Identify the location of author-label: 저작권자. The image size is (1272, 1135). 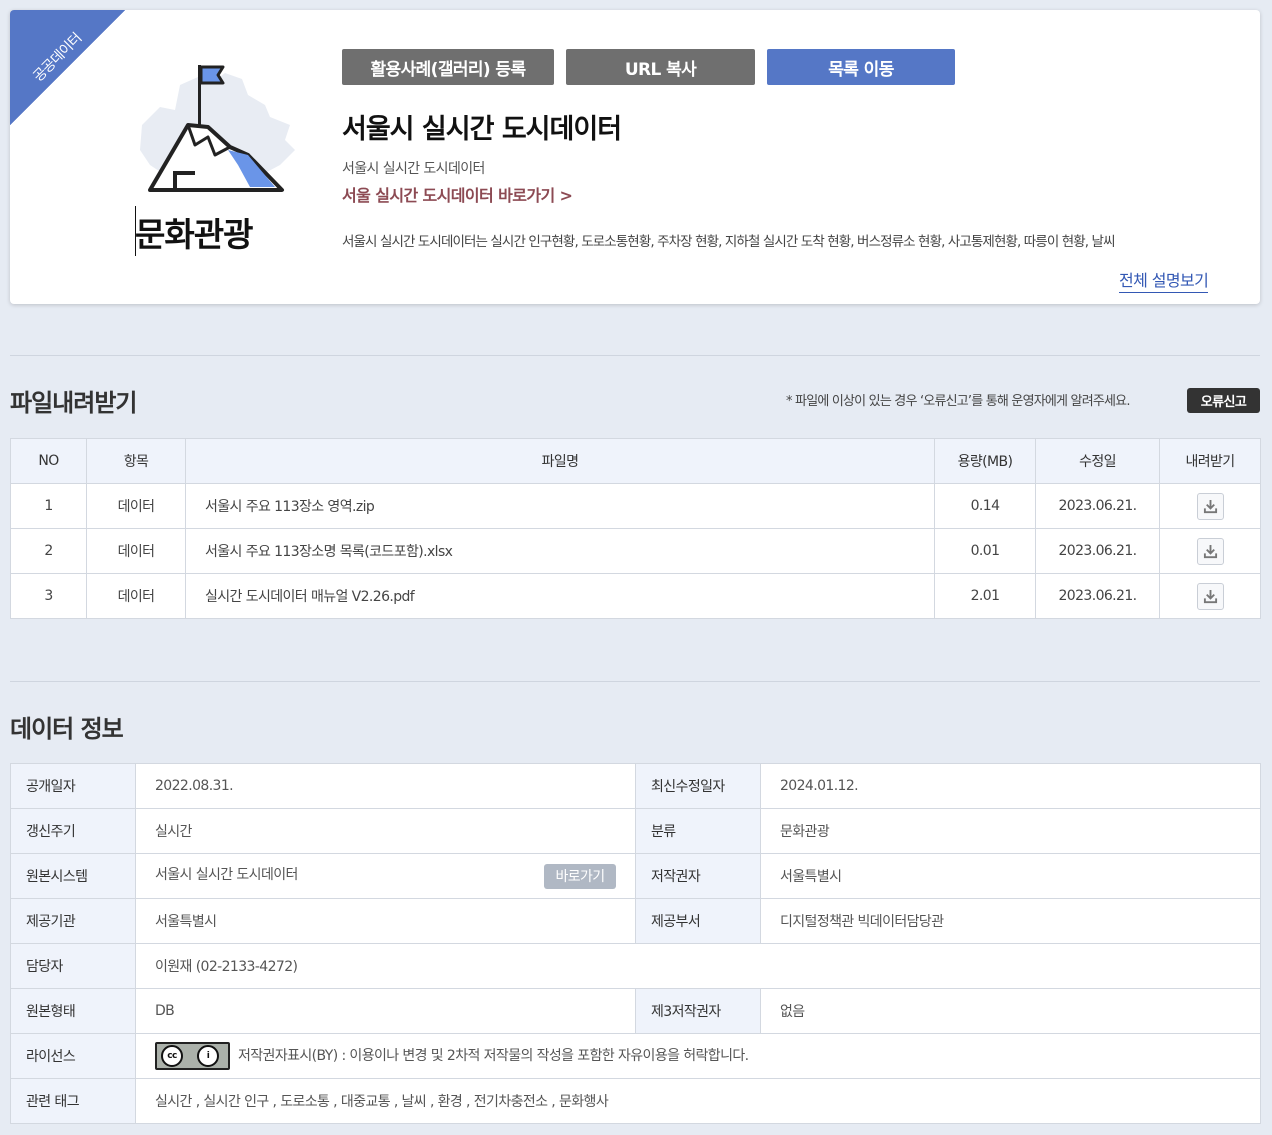
(698, 876).